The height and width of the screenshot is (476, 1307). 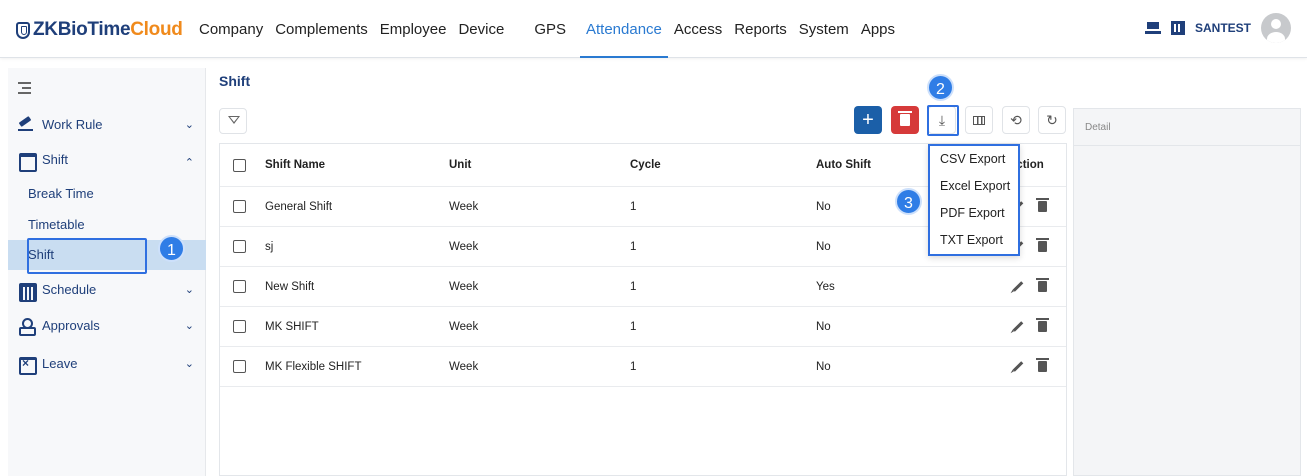 What do you see at coordinates (24, 88) in the screenshot?
I see `collapse-menu-icon` at bounding box center [24, 88].